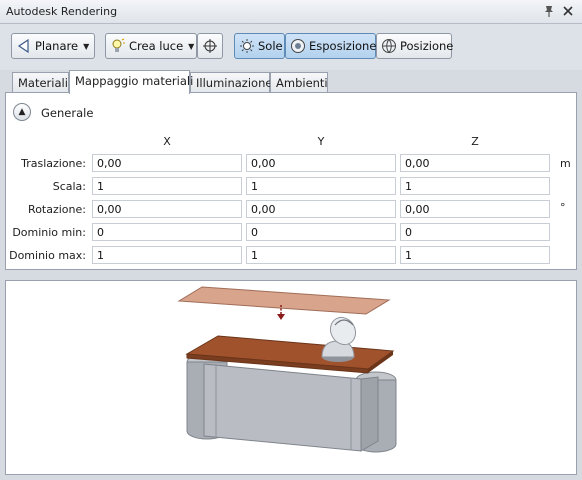 The height and width of the screenshot is (480, 582). What do you see at coordinates (247, 46) in the screenshot?
I see `sun-icon` at bounding box center [247, 46].